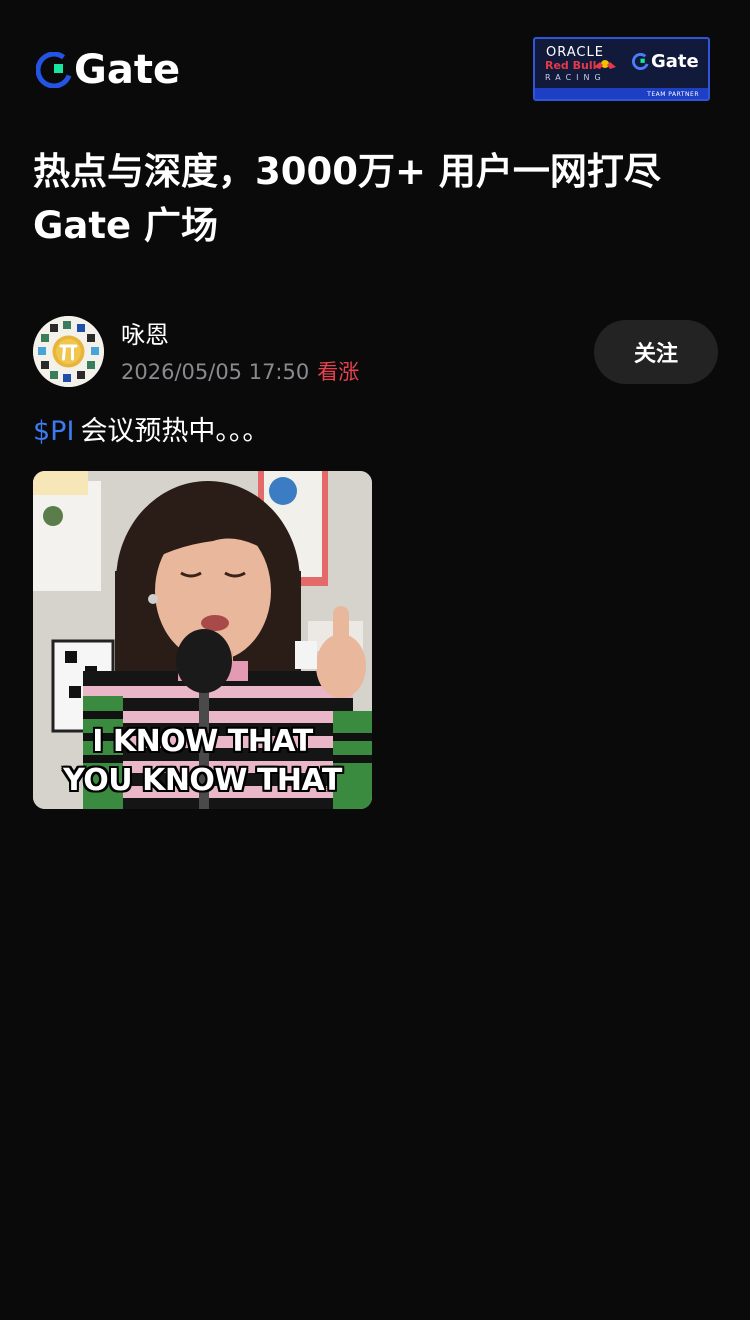 The image size is (750, 1320). I want to click on team-partner-badge: ORACLE Red Bull RACING Gate TEAM PARTNER, so click(621, 69).